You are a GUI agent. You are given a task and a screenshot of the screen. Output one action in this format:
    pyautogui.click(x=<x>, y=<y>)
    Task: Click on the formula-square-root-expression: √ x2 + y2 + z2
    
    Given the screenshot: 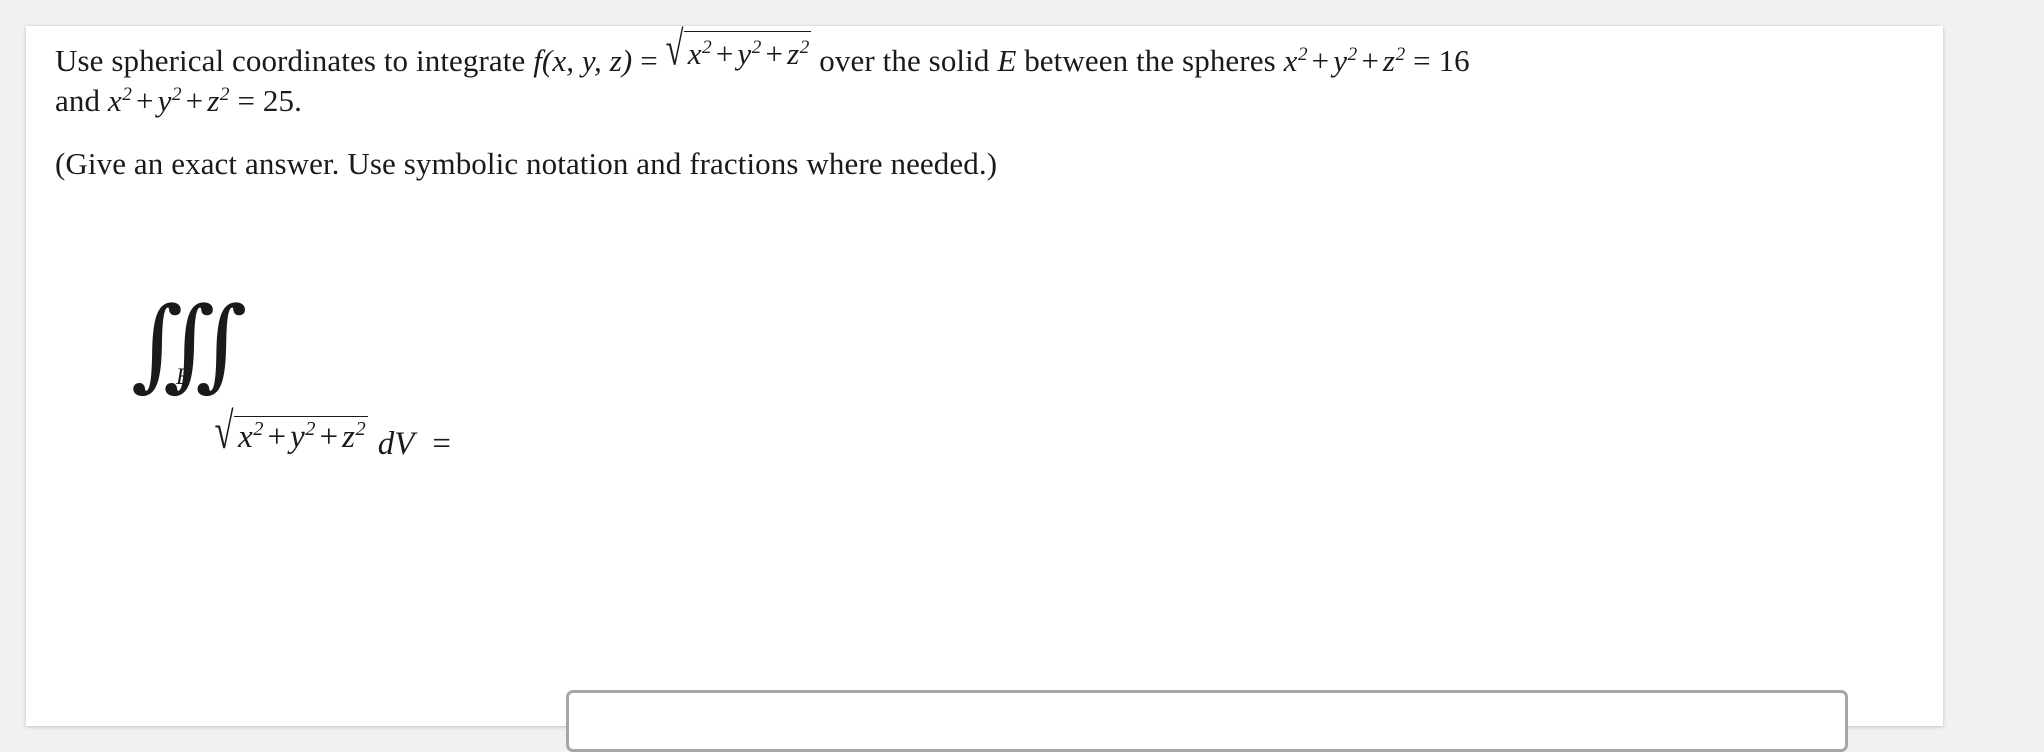 What is the action you would take?
    pyautogui.click(x=291, y=434)
    